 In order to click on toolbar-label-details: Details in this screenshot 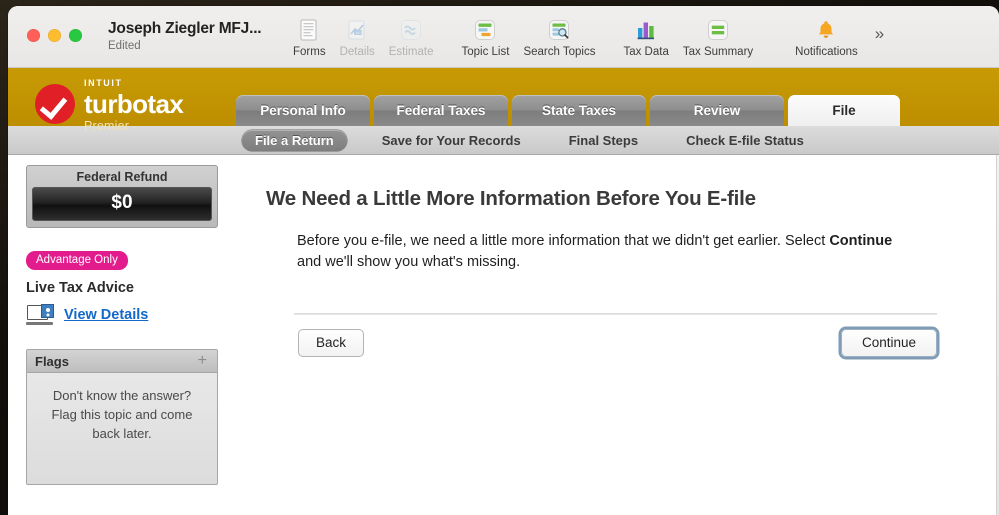, I will do `click(357, 52)`.